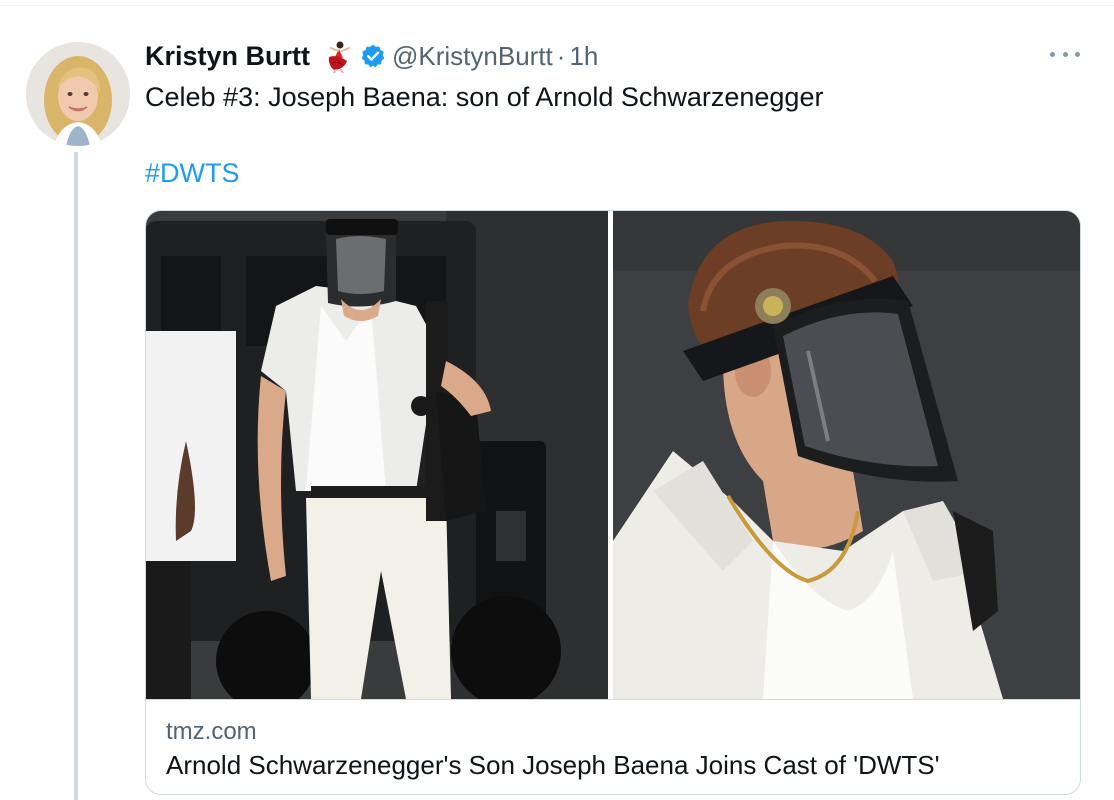 This screenshot has width=1114, height=800. What do you see at coordinates (227, 56) in the screenshot?
I see `author-name: Kristyn Burtt` at bounding box center [227, 56].